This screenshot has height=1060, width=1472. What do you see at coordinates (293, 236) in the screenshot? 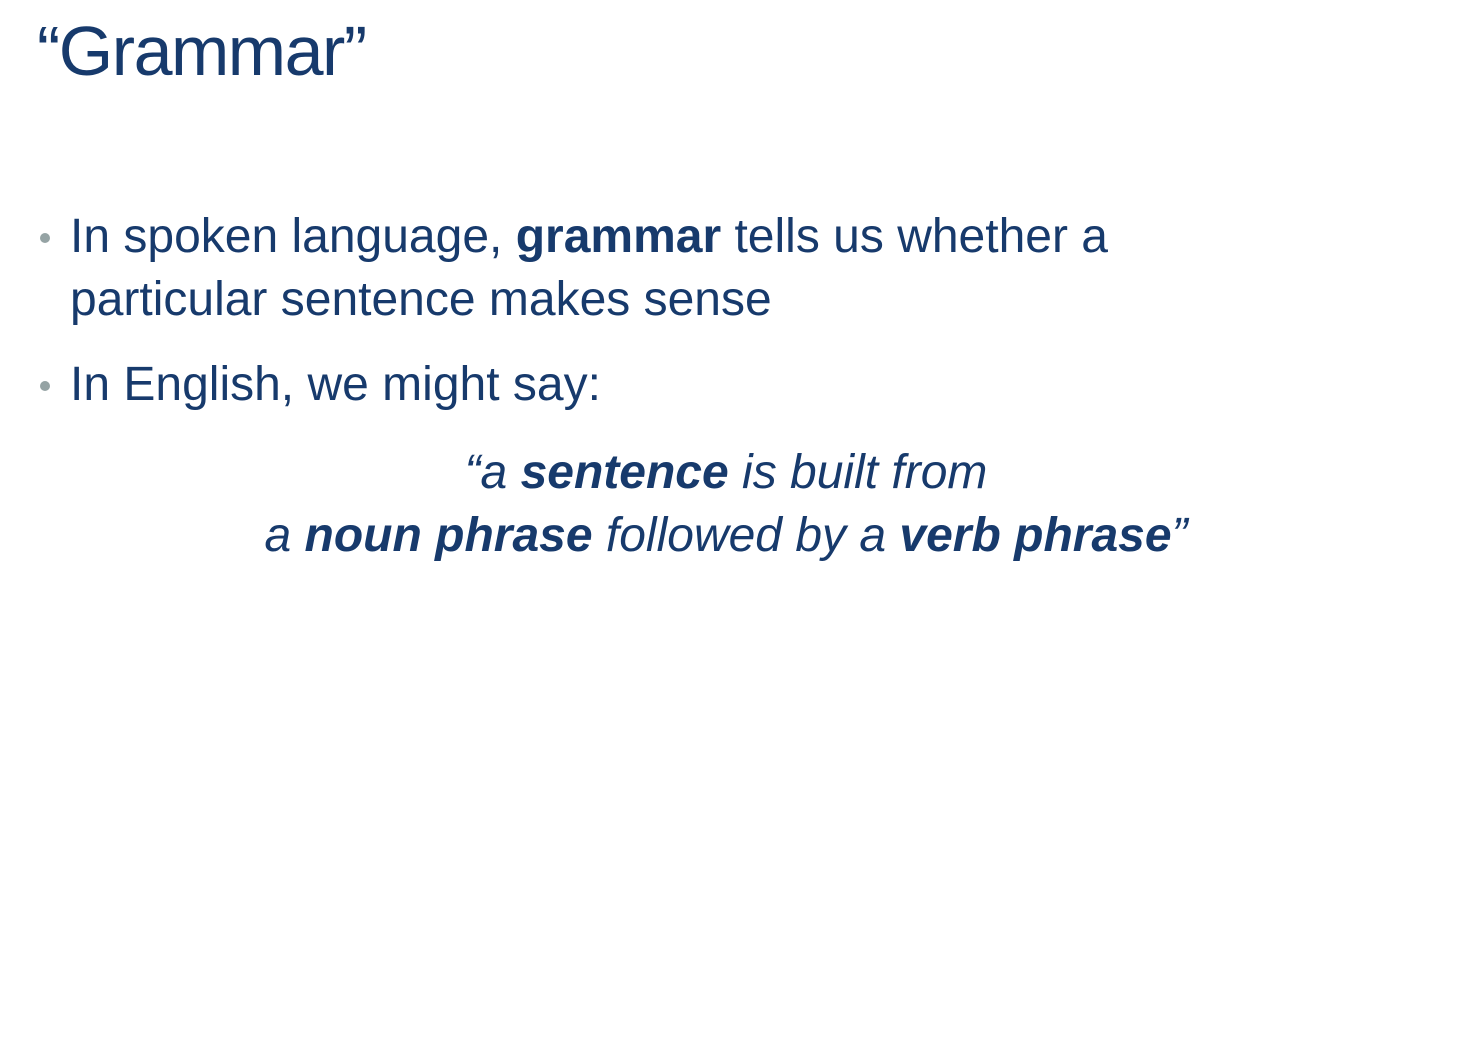
I see `bullet-text-before: In spoken language,` at bounding box center [293, 236].